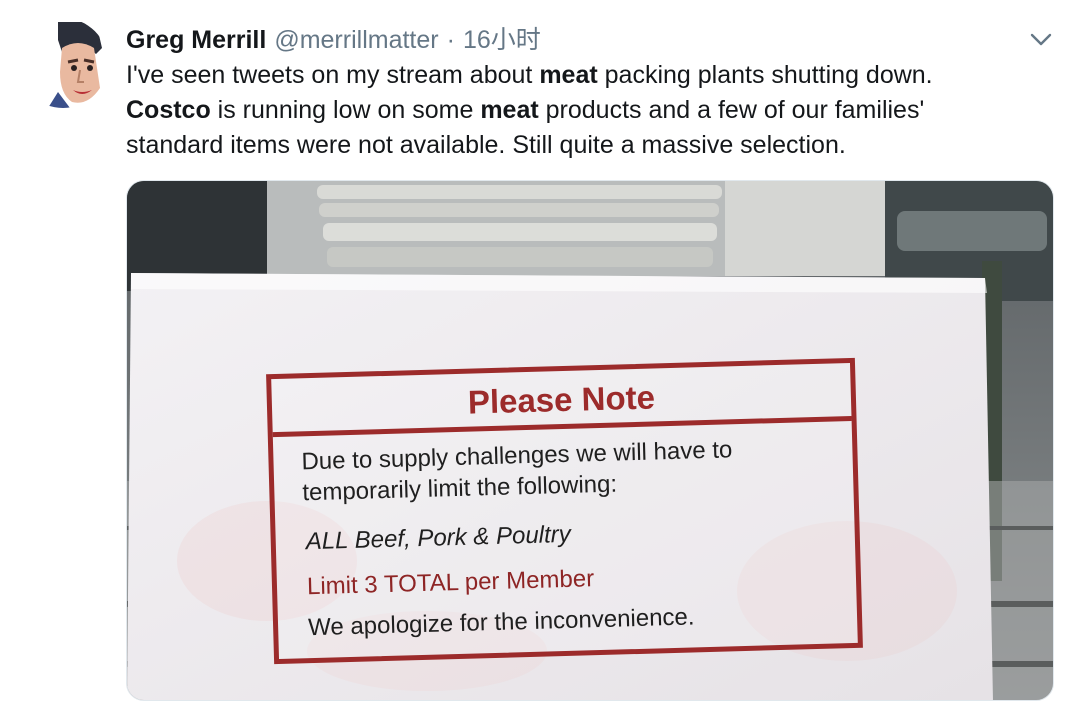 This screenshot has width=1080, height=711. Describe the element at coordinates (460, 488) in the screenshot. I see `sign-line-2: temporarily limit the following:` at that location.